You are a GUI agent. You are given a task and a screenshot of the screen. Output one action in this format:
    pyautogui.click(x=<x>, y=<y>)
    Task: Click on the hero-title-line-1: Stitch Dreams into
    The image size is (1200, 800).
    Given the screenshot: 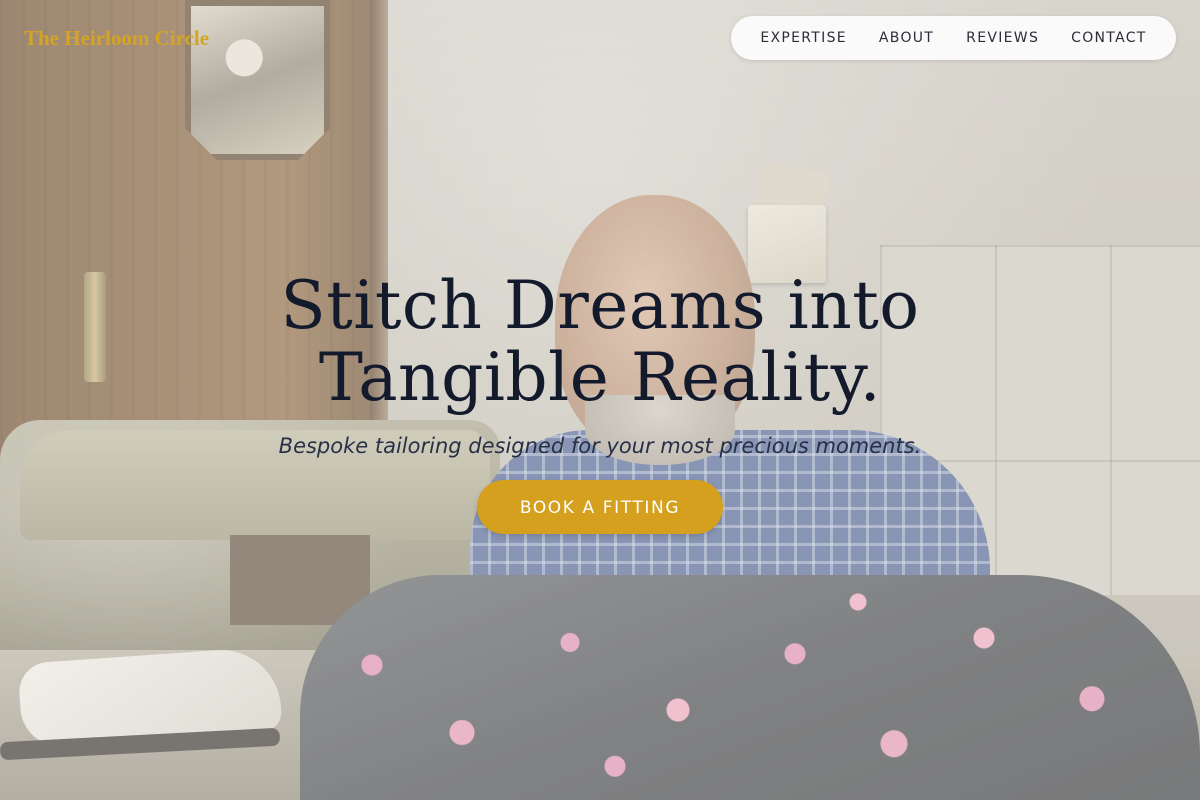 What is the action you would take?
    pyautogui.click(x=600, y=305)
    